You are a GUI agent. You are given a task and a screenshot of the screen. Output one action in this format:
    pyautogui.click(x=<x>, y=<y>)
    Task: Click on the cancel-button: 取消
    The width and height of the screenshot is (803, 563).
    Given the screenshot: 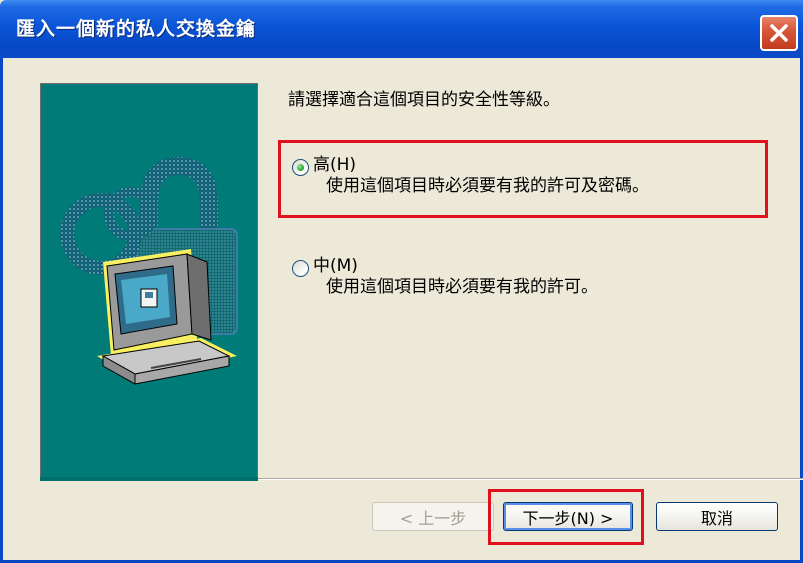 What is the action you would take?
    pyautogui.click(x=717, y=516)
    